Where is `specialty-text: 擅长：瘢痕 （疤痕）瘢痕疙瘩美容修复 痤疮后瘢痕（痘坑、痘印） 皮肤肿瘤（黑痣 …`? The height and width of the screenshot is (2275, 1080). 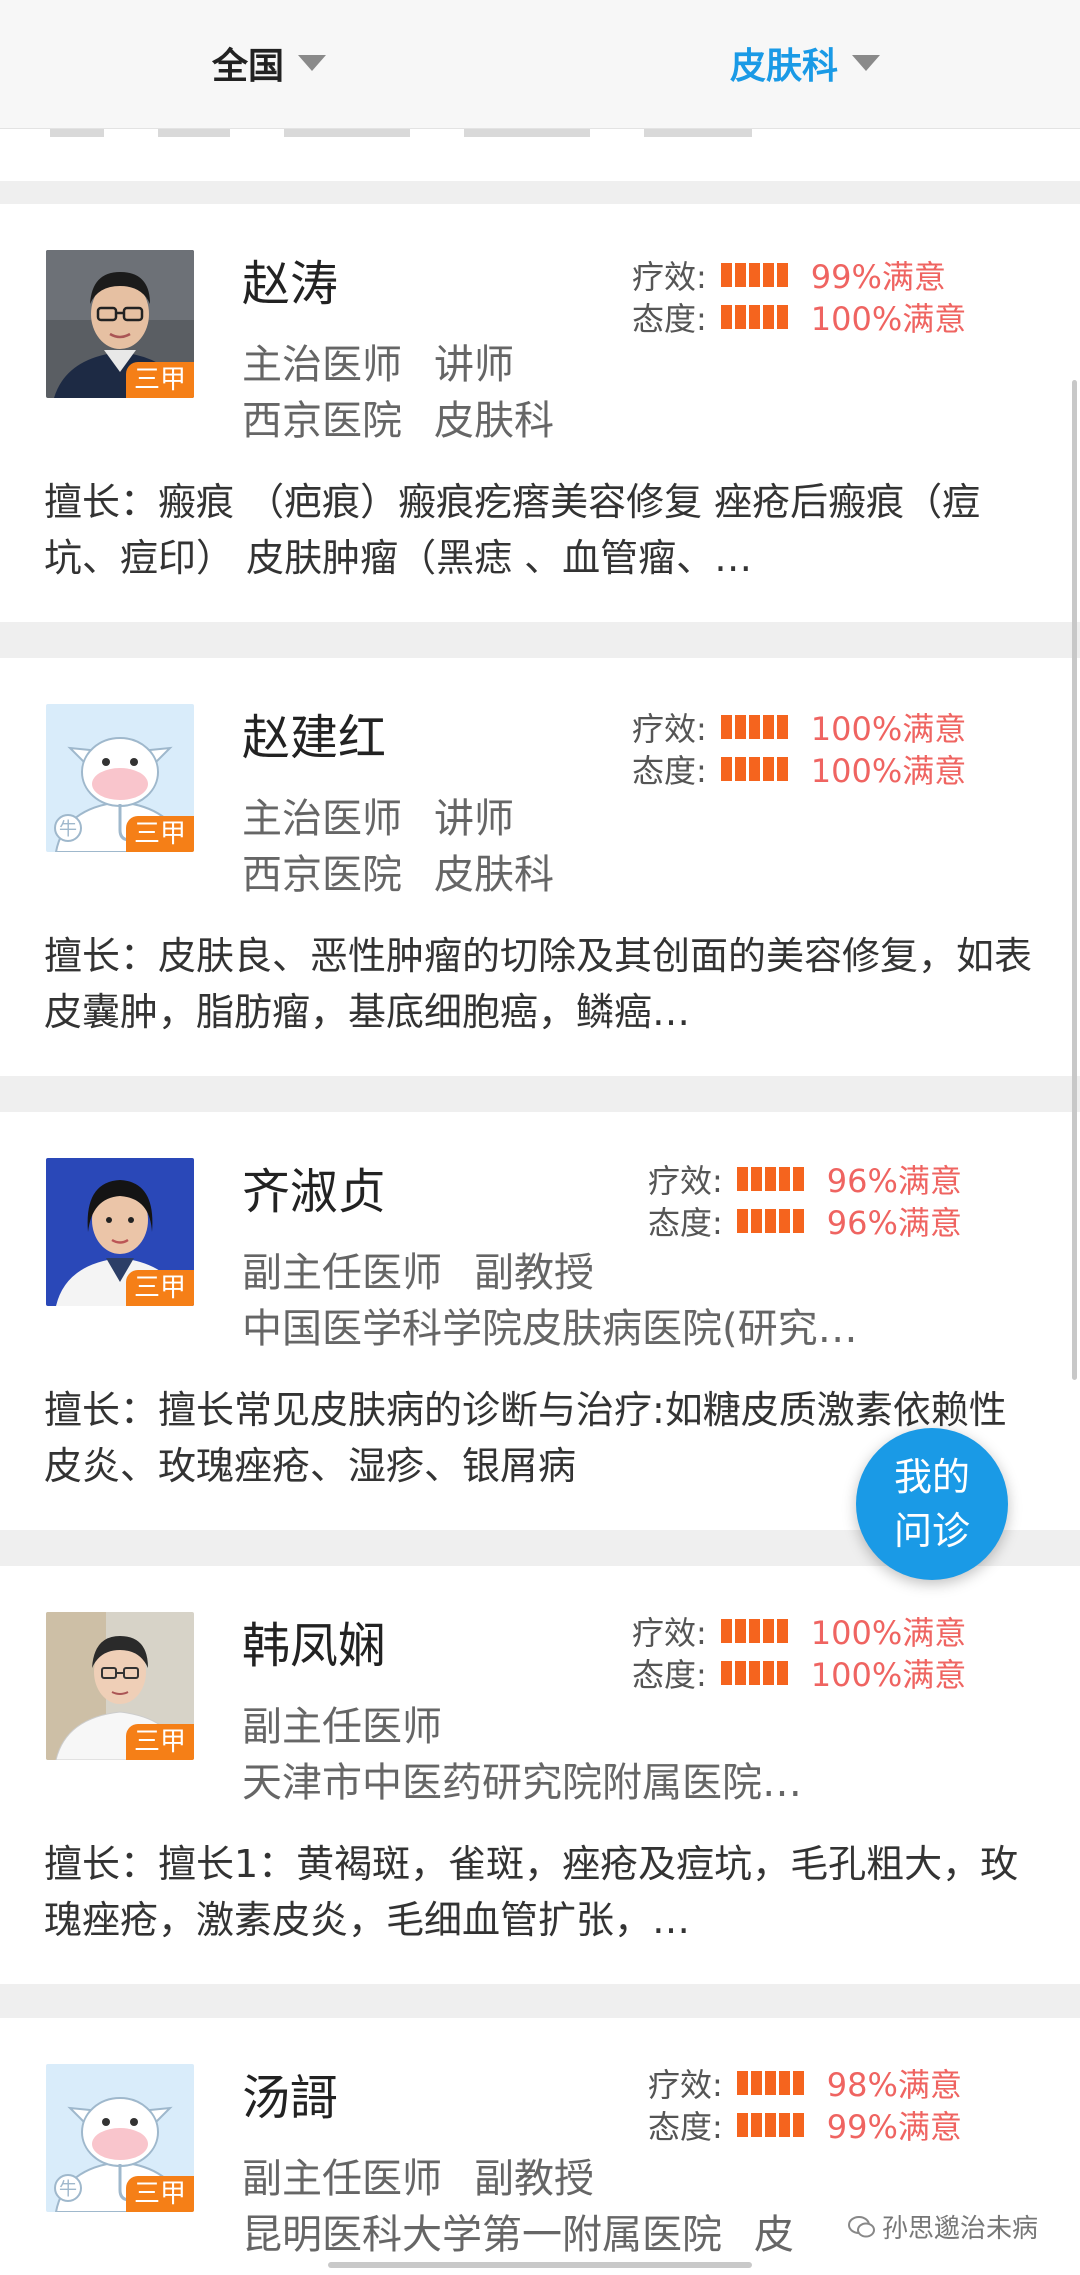
specialty-text: 擅长：瘢痕 （疤痕）瘢痕疙瘩美容修复 痤疮后瘢痕（痘坑、痘印） 皮肤肿瘤（黑痣 … is located at coordinates (512, 530).